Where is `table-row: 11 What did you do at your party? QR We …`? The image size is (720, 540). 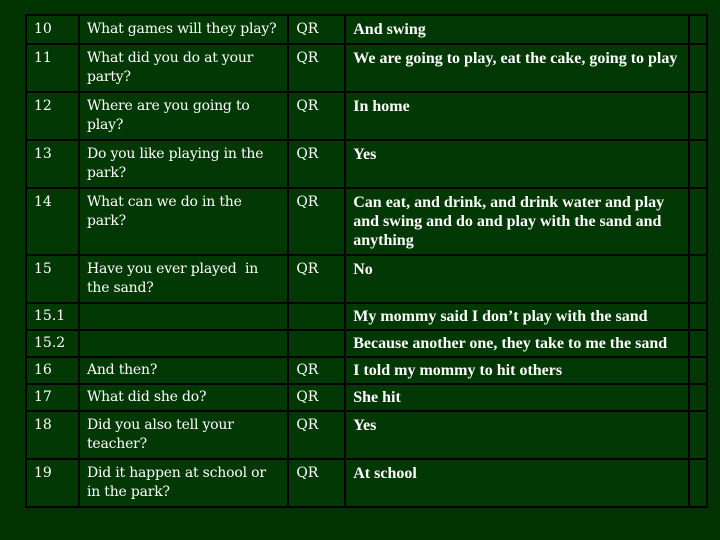 table-row: 11 What did you do at your party? QR We … is located at coordinates (367, 68).